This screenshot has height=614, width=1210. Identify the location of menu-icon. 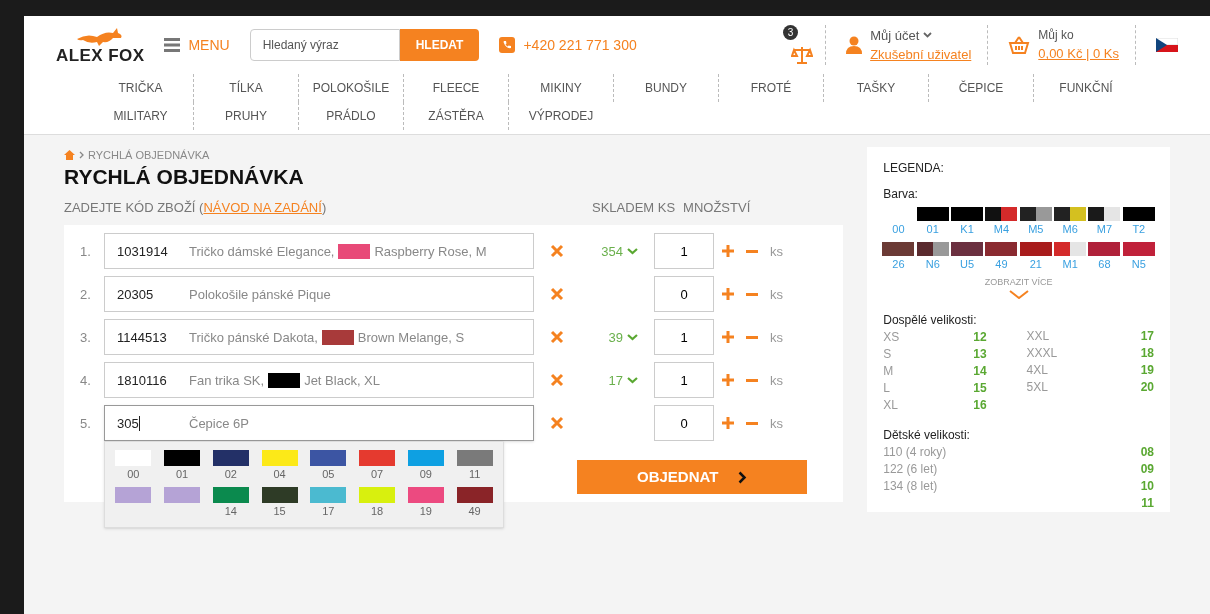
(172, 45).